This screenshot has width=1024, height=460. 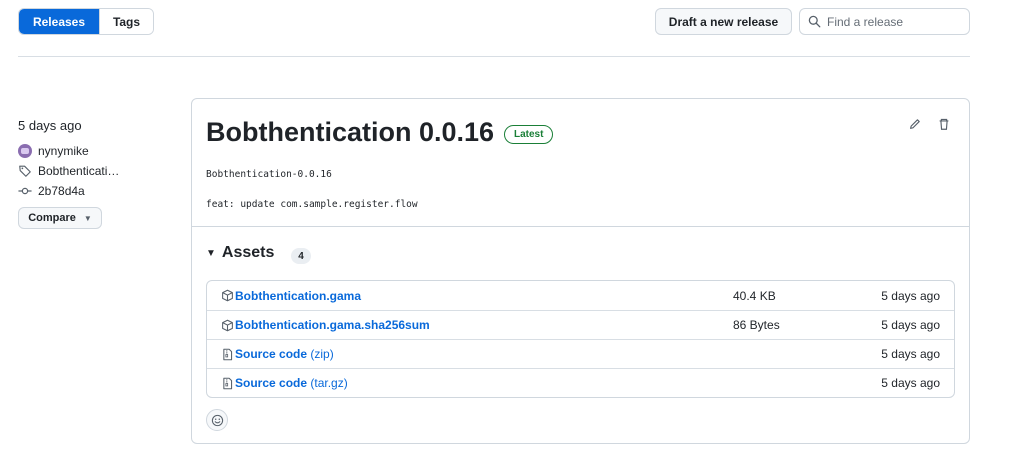 I want to click on release-notes-line: Bobthentication-0.0.16, so click(x=269, y=174).